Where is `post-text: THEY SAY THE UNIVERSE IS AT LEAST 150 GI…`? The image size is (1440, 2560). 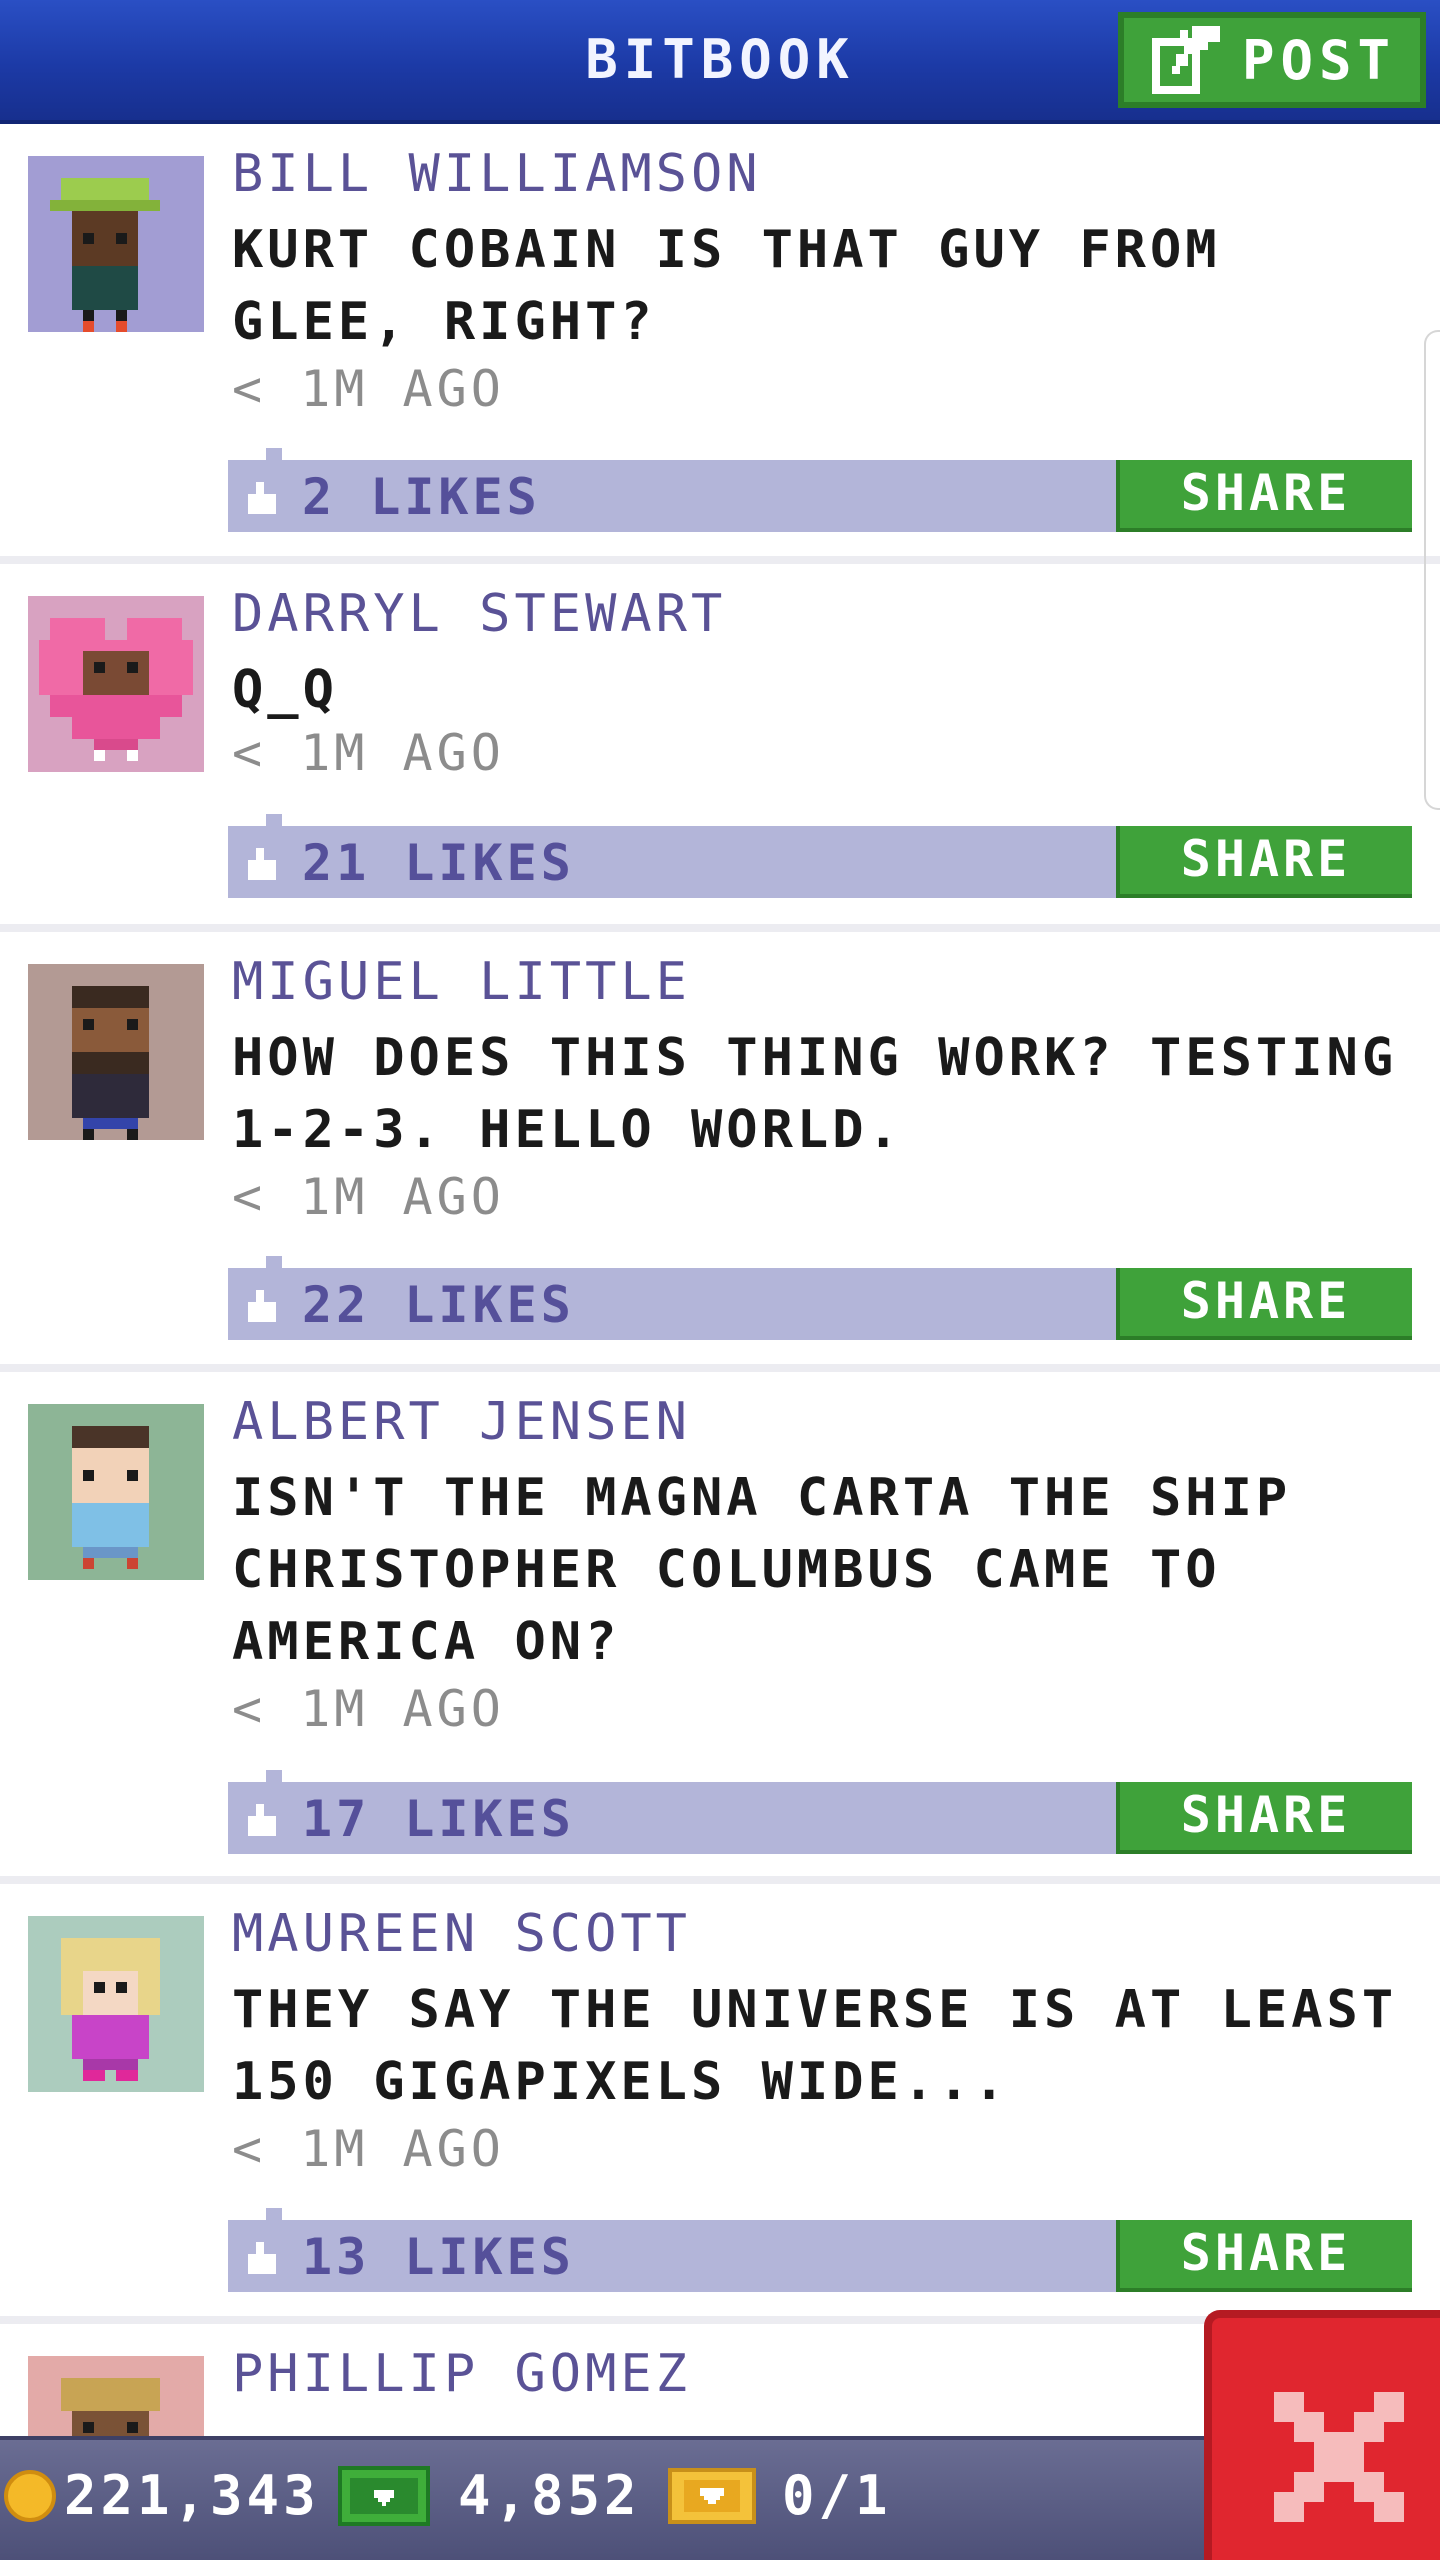
post-text: THEY SAY THE UNIVERSE IS AT LEAST 150 GI… is located at coordinates (815, 2046).